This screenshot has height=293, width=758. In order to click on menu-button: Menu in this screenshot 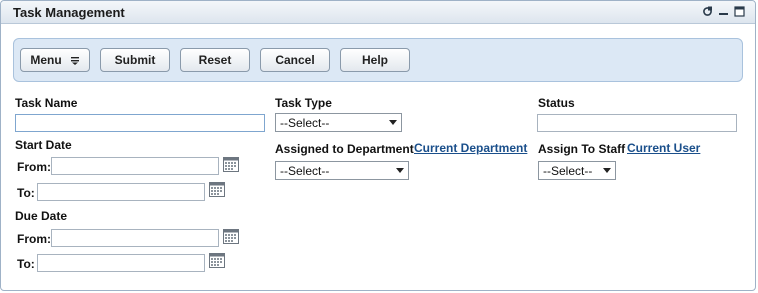, I will do `click(55, 60)`.